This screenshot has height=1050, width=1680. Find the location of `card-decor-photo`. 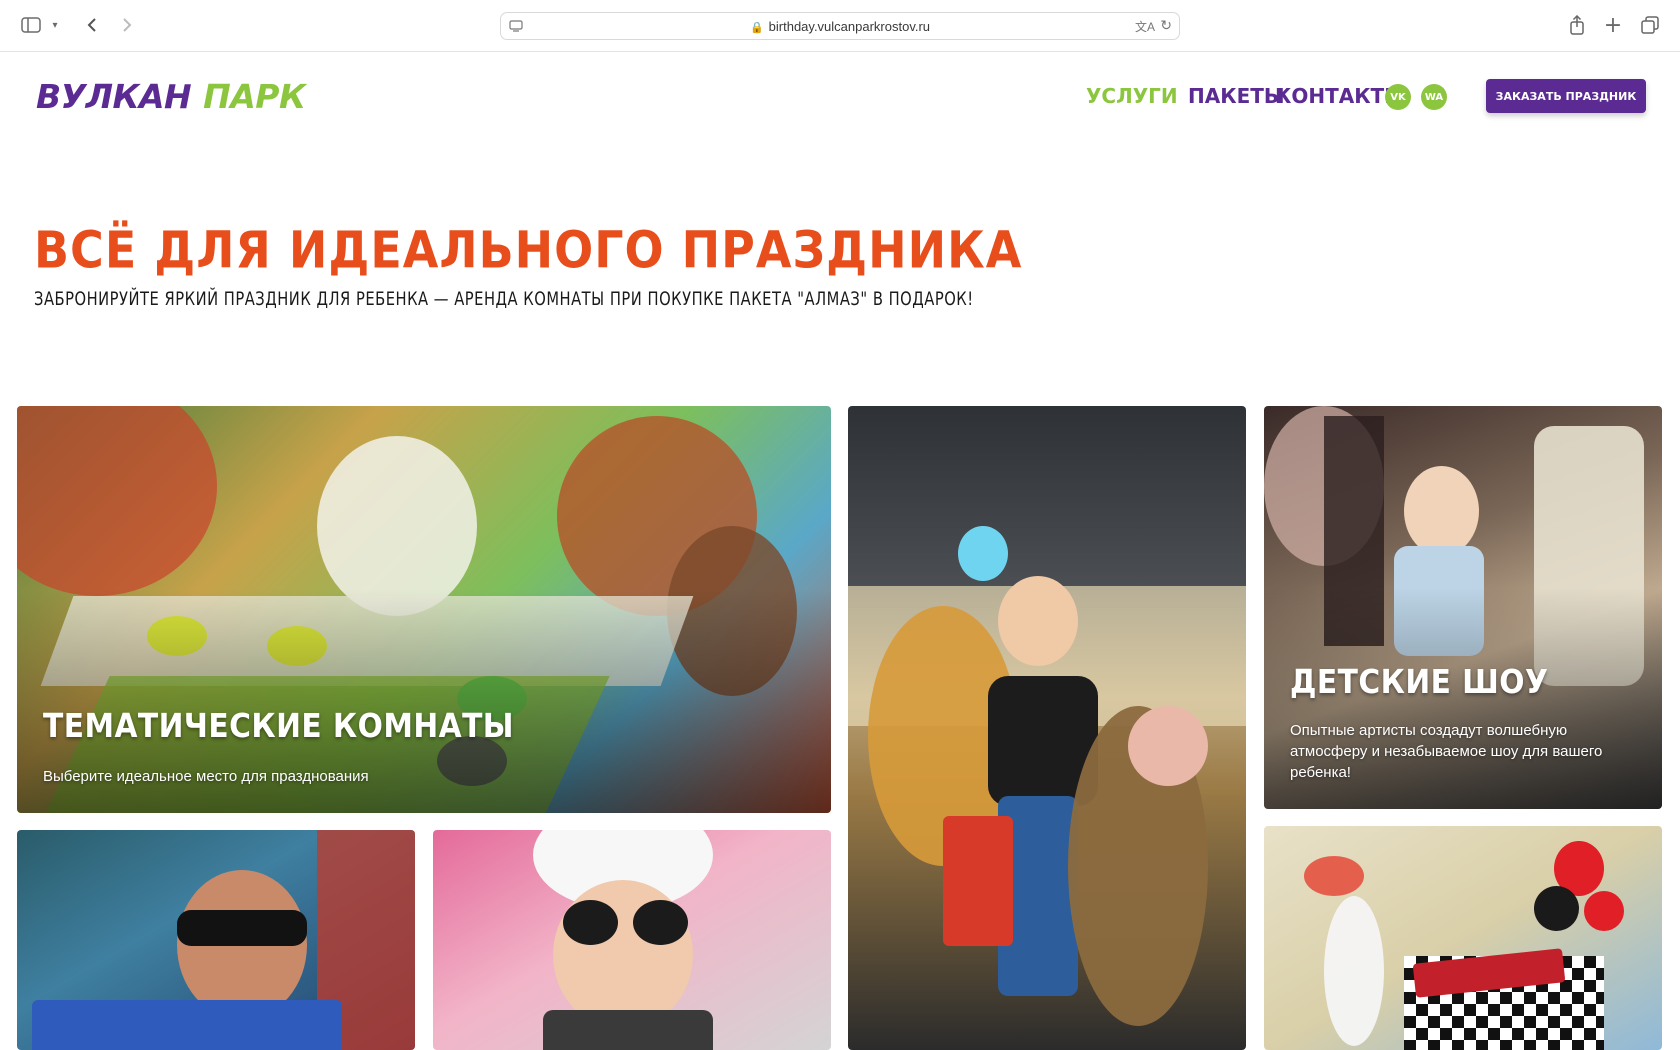

card-decor-photo is located at coordinates (1463, 938).